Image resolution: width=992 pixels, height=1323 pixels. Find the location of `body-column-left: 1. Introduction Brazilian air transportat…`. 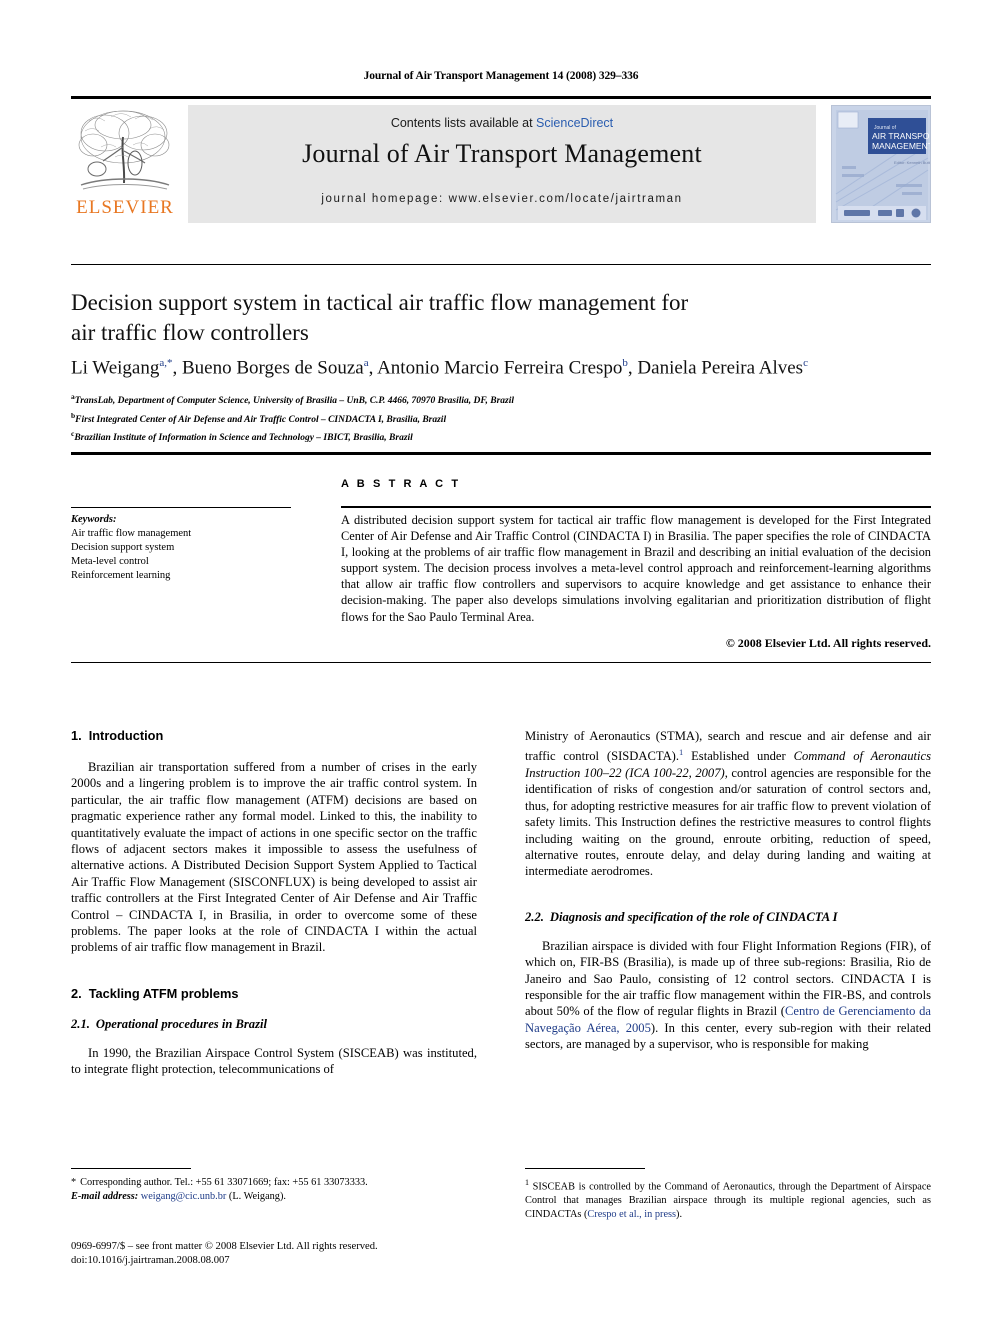

body-column-left: 1. Introduction Brazilian air transportat… is located at coordinates (274, 903).